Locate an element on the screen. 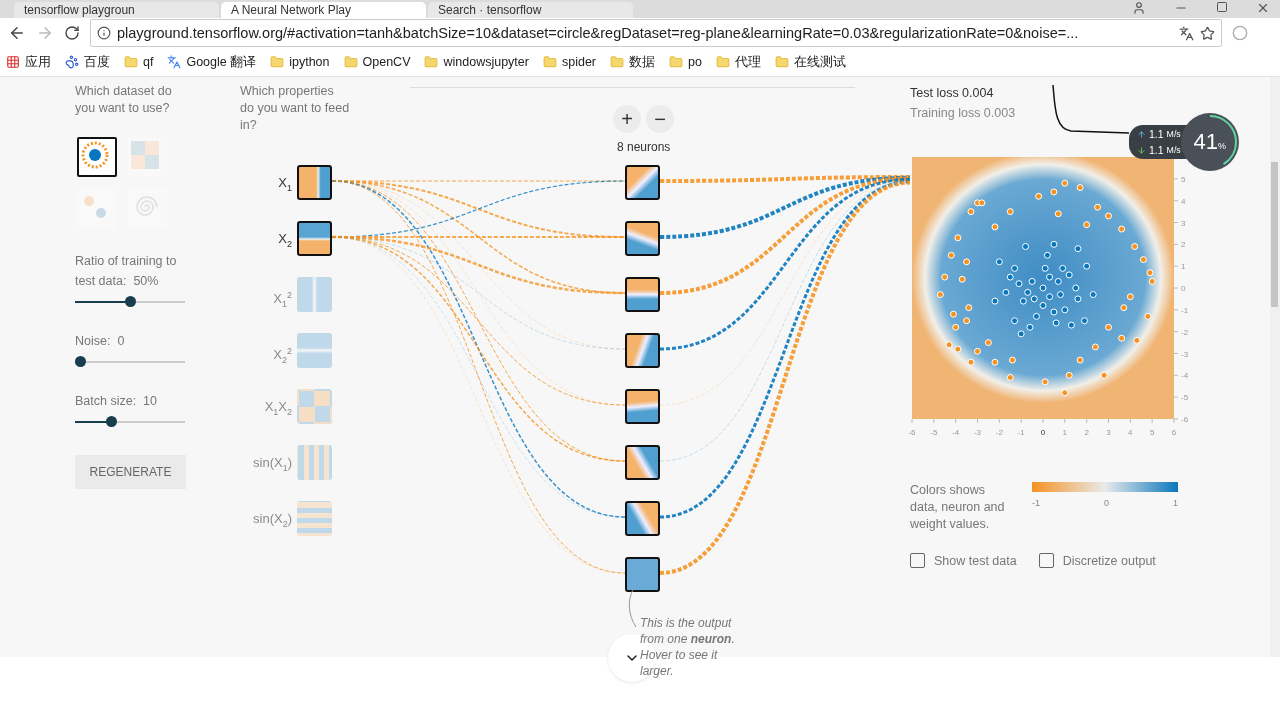 This screenshot has height=720, width=1280. scale-tick: -1 is located at coordinates (1036, 503).